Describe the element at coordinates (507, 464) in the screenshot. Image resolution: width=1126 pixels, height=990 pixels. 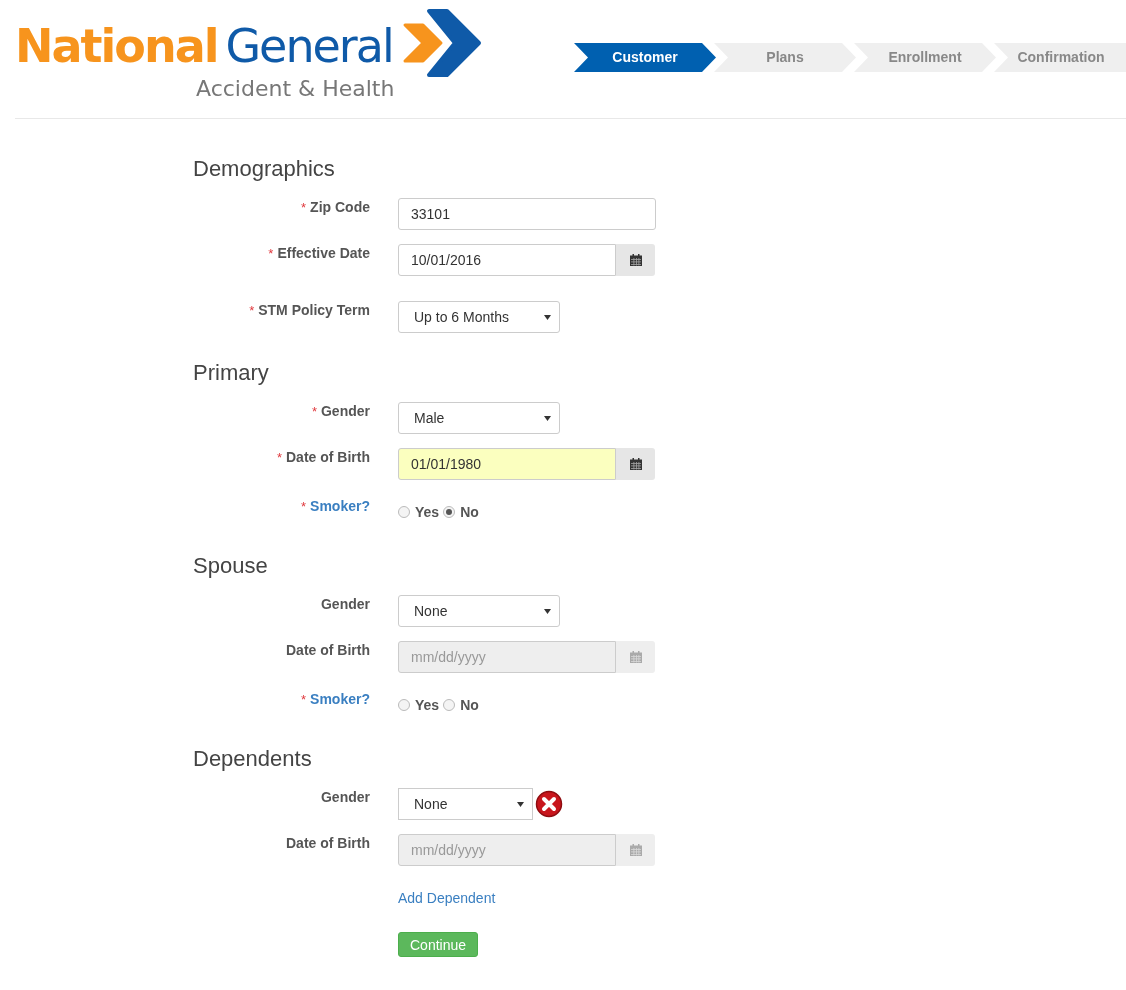
I see `date-field: 01/01/1980` at that location.